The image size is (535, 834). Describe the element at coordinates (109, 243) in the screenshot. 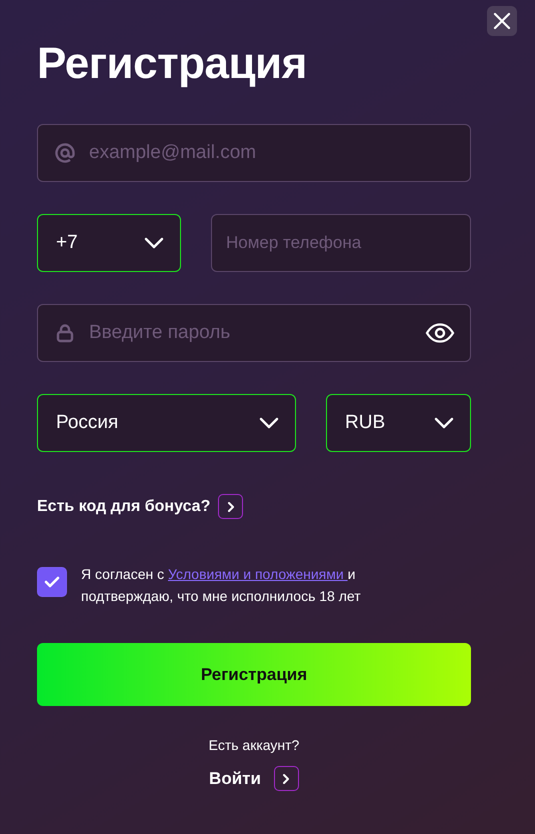

I see `country-code-select: +7` at that location.